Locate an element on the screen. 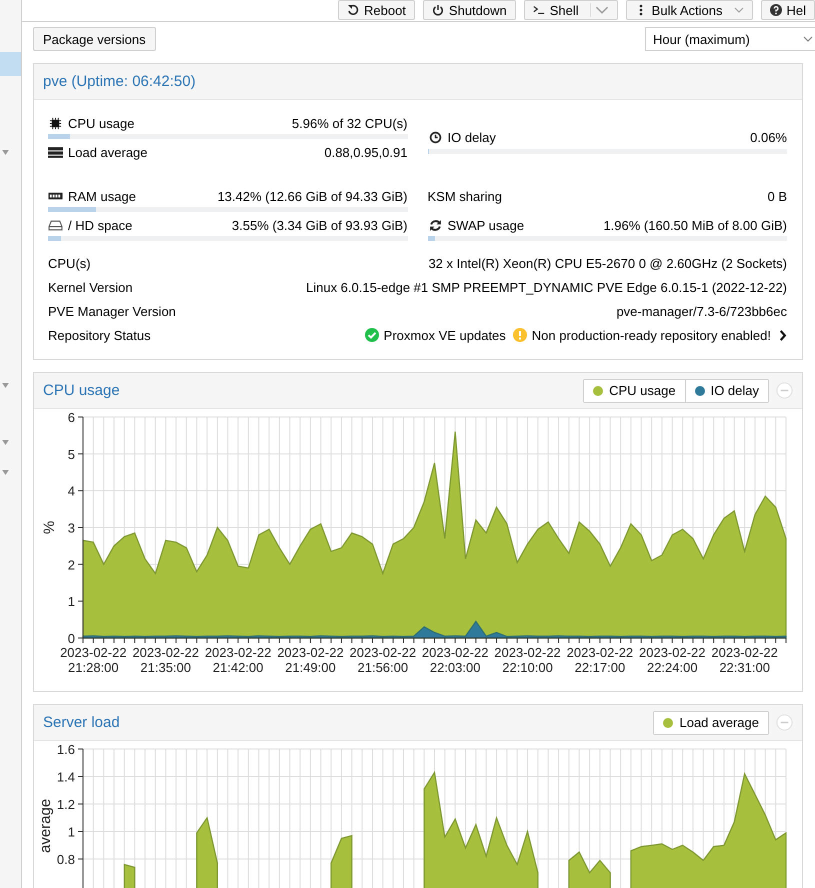 Image resolution: width=815 pixels, height=888 pixels. hard-drive-icon is located at coordinates (55, 225).